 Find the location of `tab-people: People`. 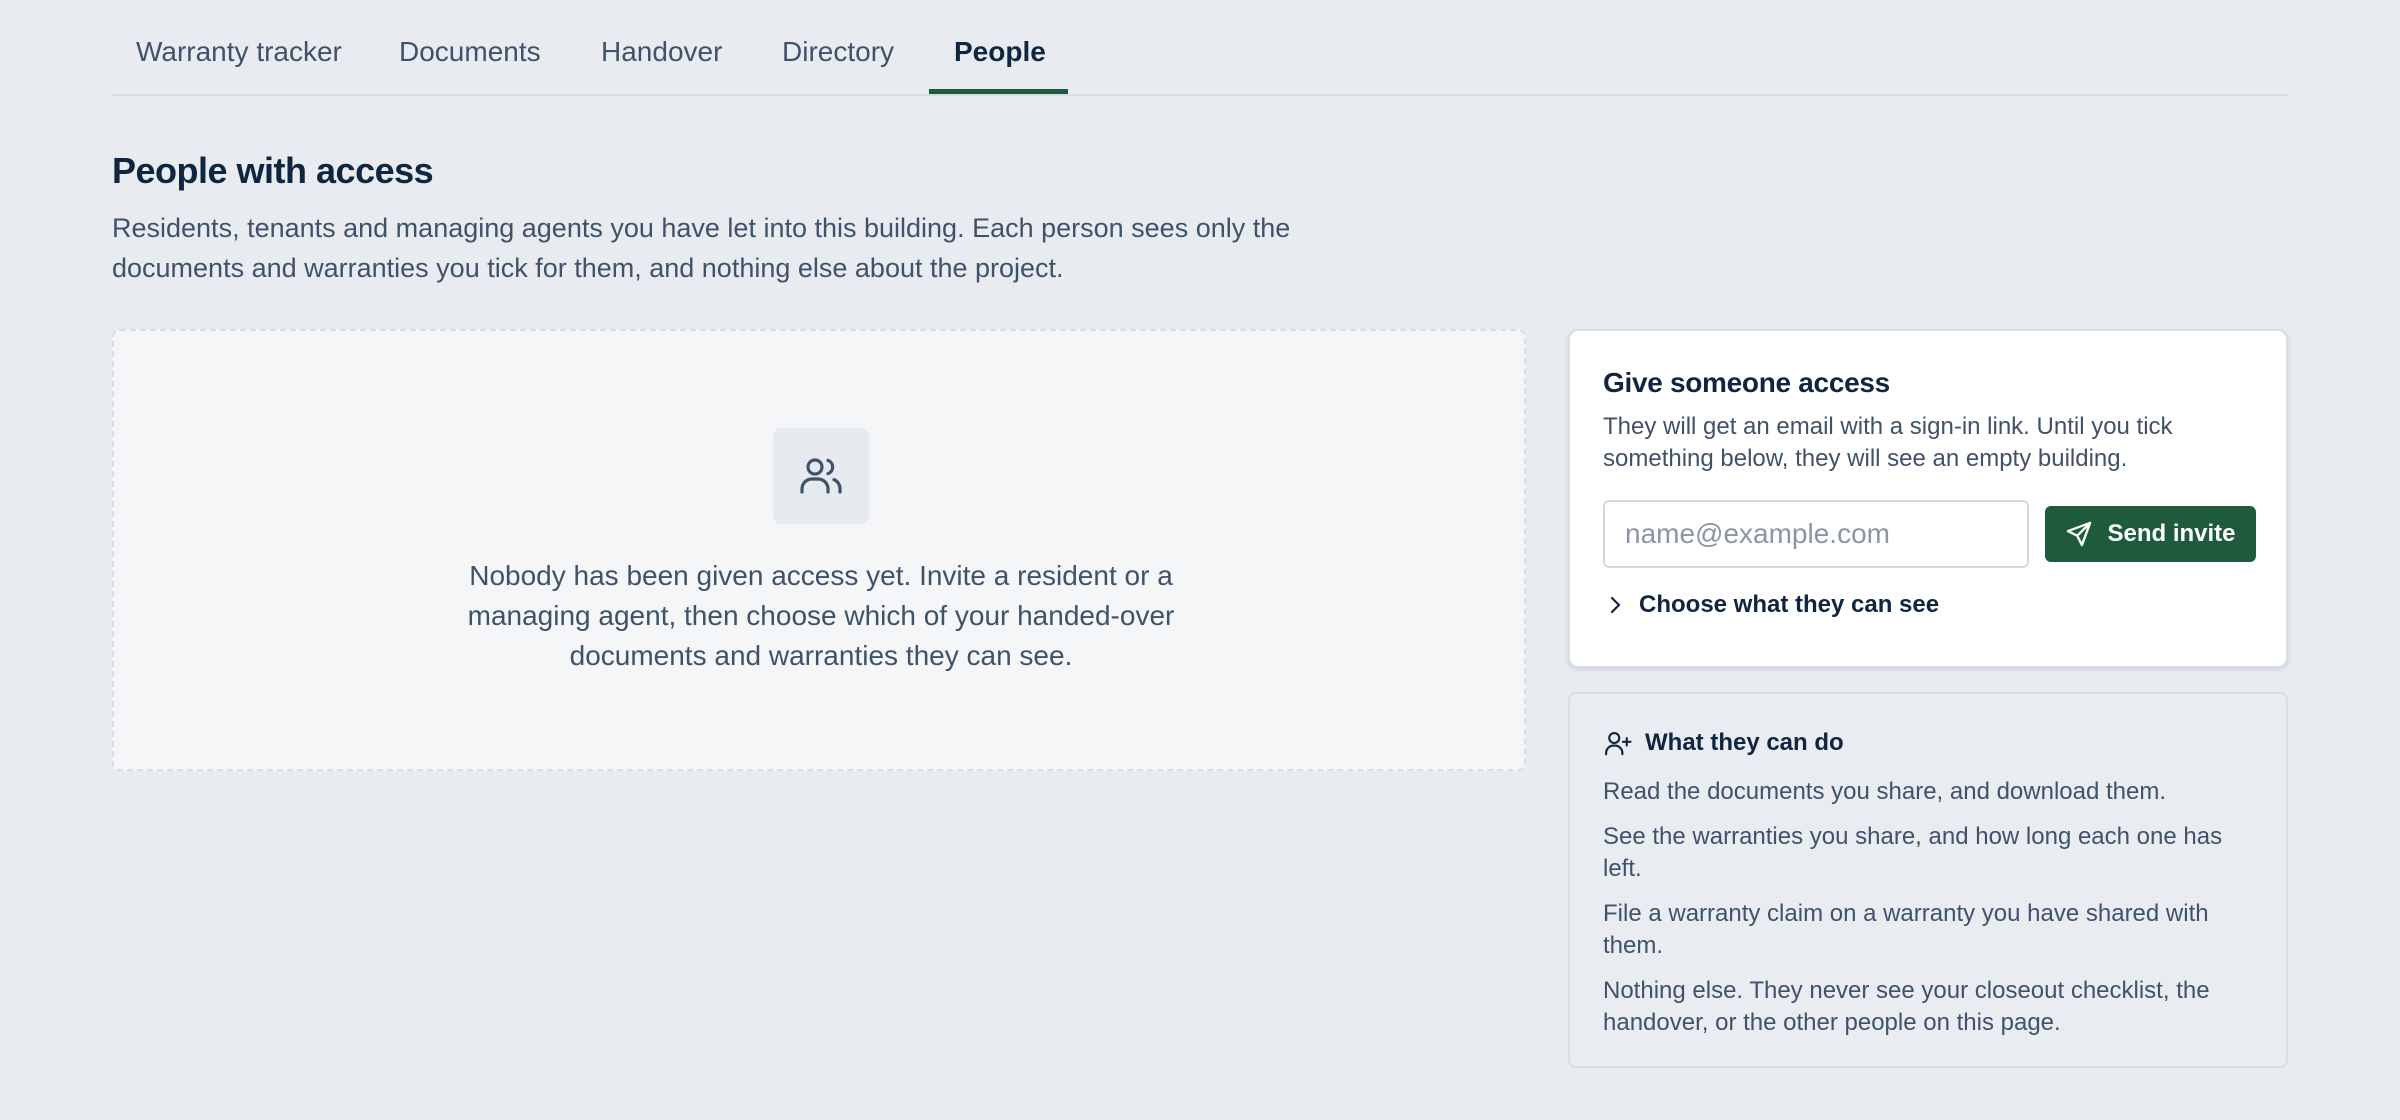

tab-people: People is located at coordinates (1000, 52).